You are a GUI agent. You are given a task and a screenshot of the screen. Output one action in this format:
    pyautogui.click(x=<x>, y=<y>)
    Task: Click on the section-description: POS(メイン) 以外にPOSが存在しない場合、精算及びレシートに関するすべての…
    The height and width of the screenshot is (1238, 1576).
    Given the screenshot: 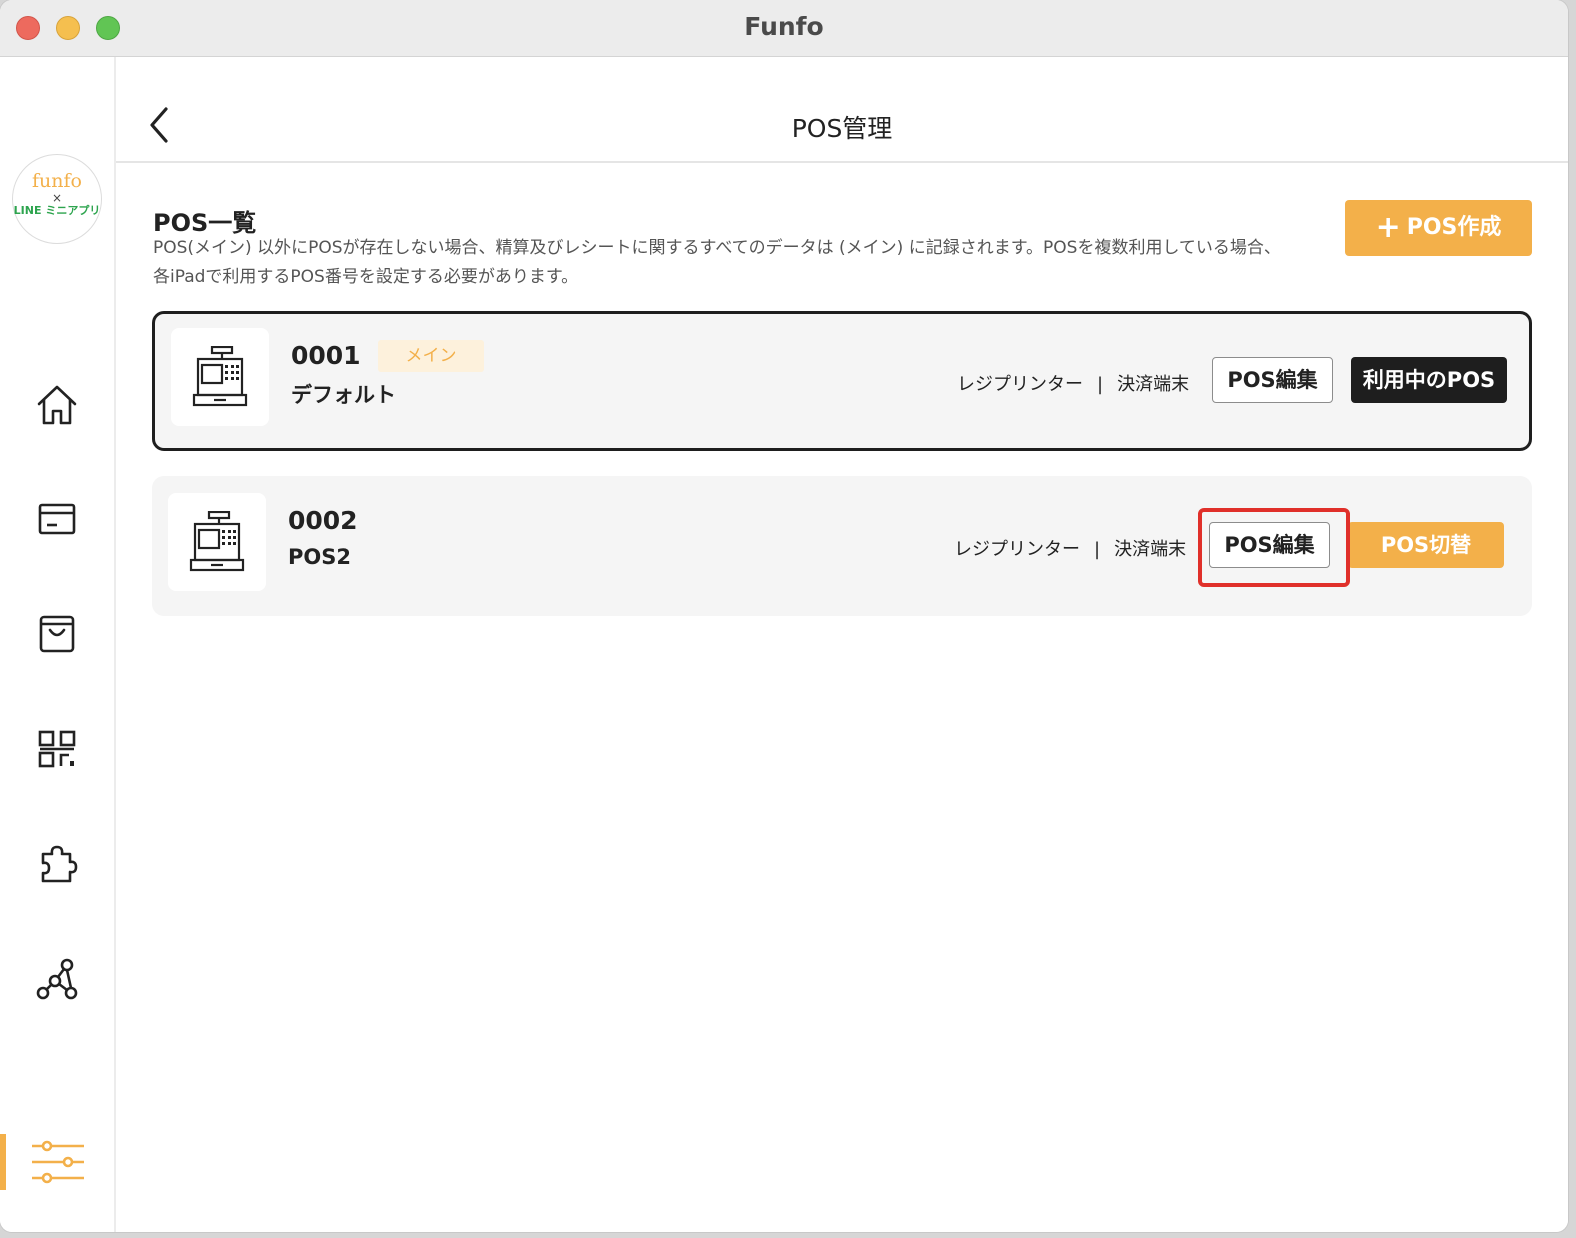 What is the action you would take?
    pyautogui.click(x=733, y=263)
    